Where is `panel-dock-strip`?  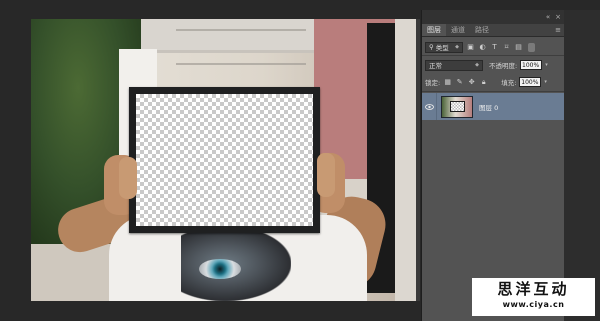 panel-dock-strip is located at coordinates (582, 165).